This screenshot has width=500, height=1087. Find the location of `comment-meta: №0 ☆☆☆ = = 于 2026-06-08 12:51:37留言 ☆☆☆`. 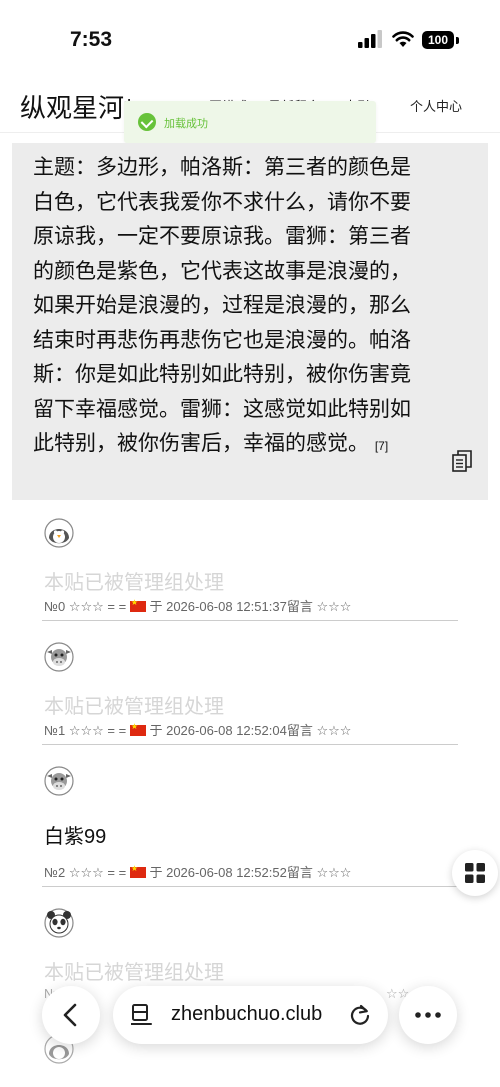

comment-meta: №0 ☆☆☆ = = 于 2026-06-08 12:51:37留言 ☆☆☆ is located at coordinates (197, 605).